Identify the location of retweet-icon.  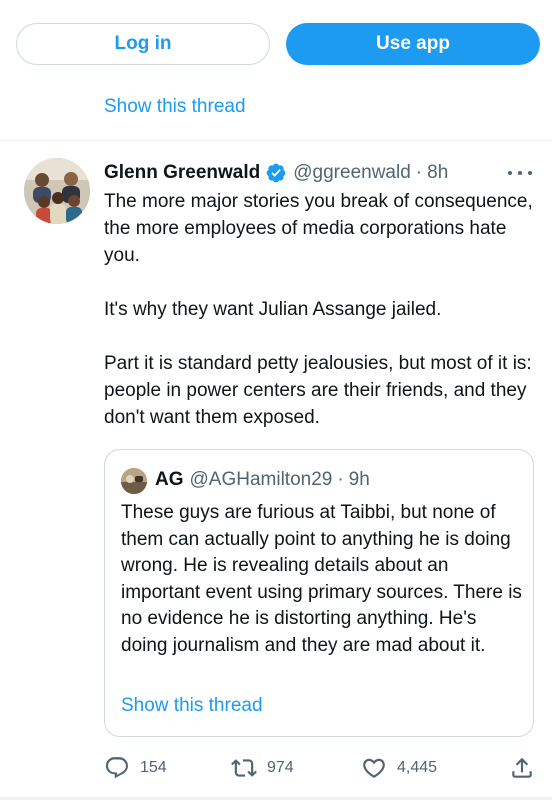
(244, 768).